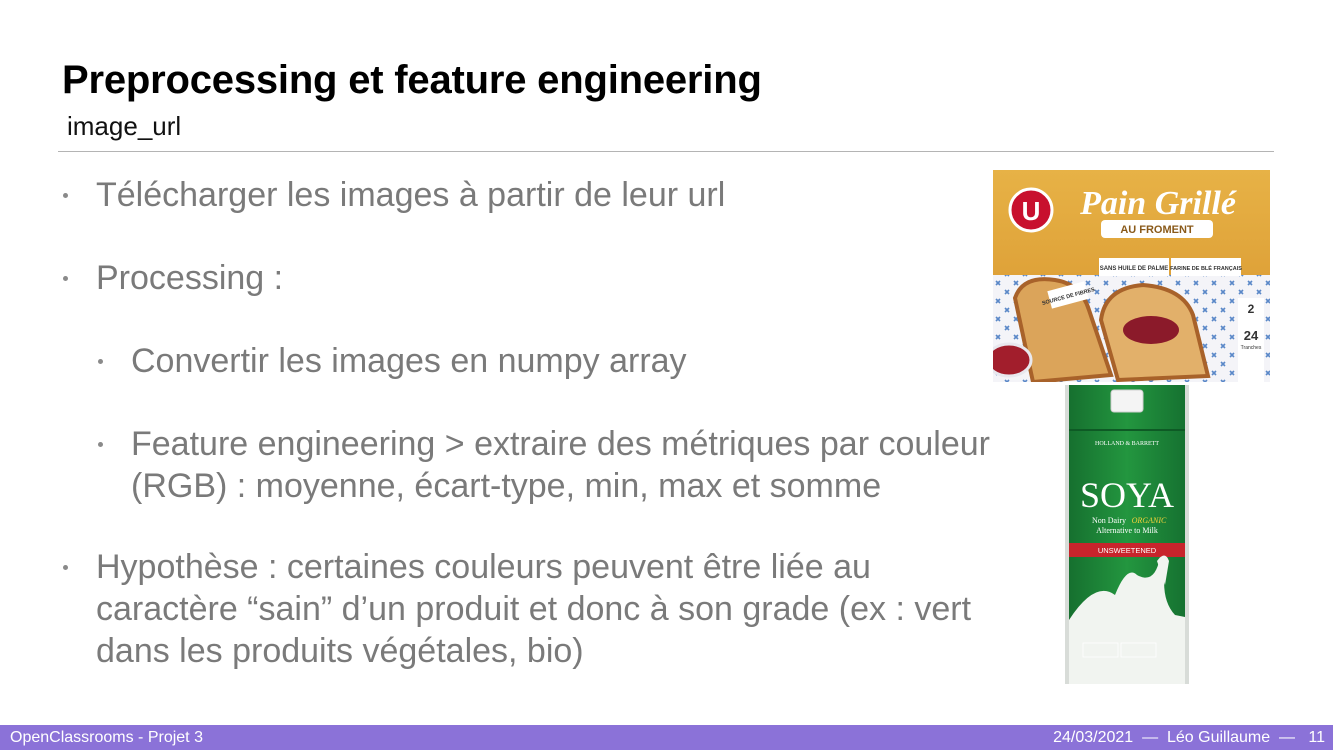  I want to click on claim-french-flour: FARINE DE BLÉ FRANÇAIS, so click(1206, 268).